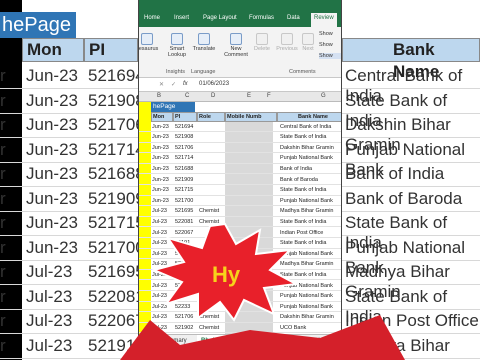 The width and height of the screenshot is (480, 360). Describe the element at coordinates (286, 341) in the screenshot. I see `sheet-tab-kishanganj: Kishanganj` at that location.